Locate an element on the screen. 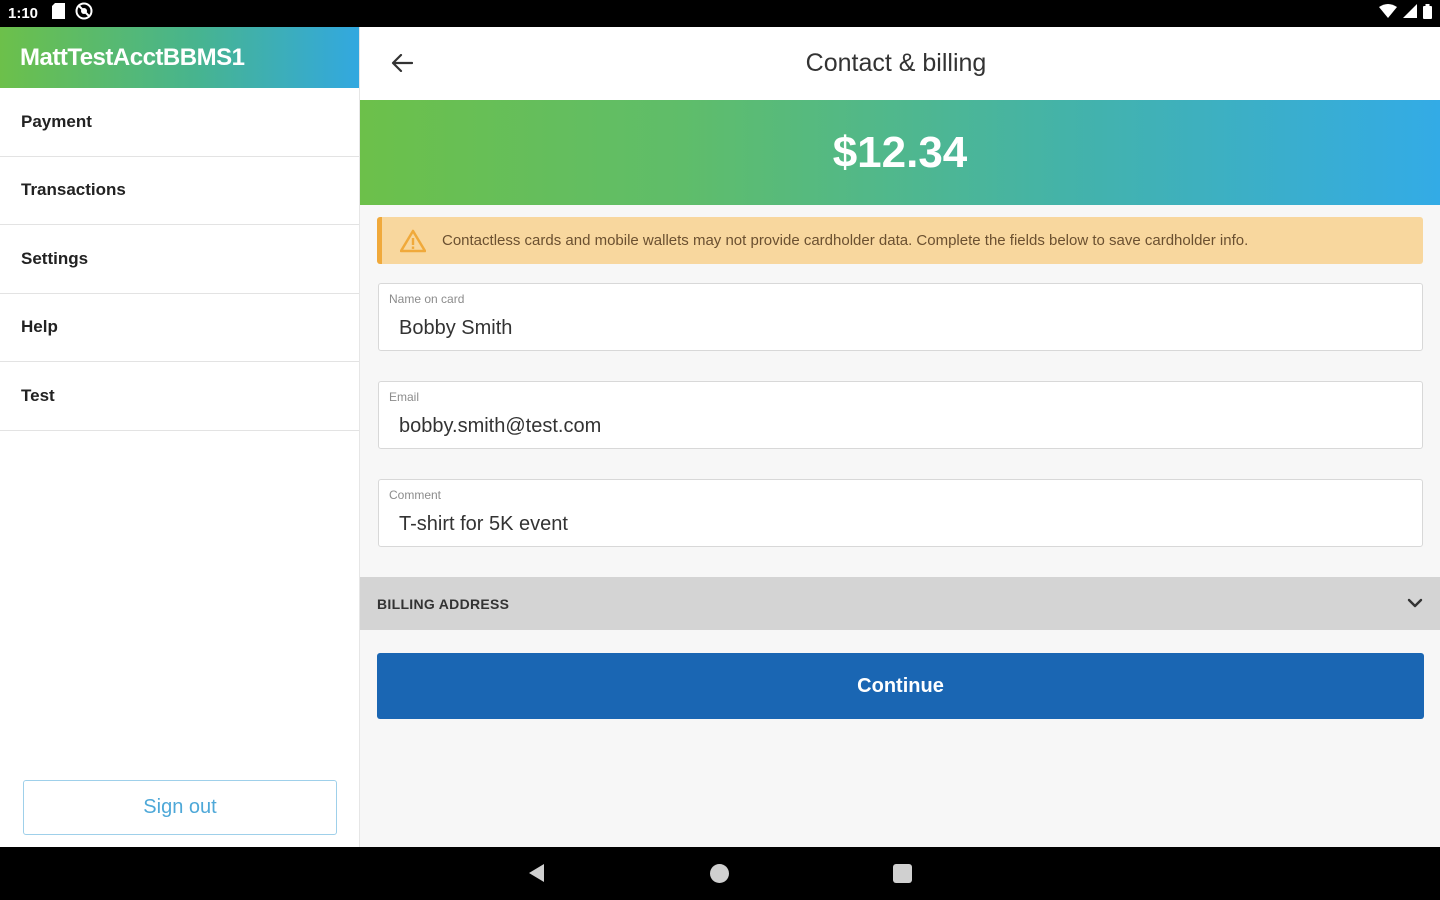 The height and width of the screenshot is (900, 1440). name-on-card-value: Bobby Smith is located at coordinates (456, 328).